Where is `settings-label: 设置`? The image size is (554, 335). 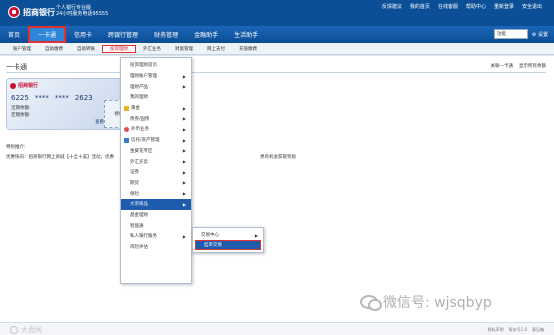
settings-label: 设置 is located at coordinates (542, 34).